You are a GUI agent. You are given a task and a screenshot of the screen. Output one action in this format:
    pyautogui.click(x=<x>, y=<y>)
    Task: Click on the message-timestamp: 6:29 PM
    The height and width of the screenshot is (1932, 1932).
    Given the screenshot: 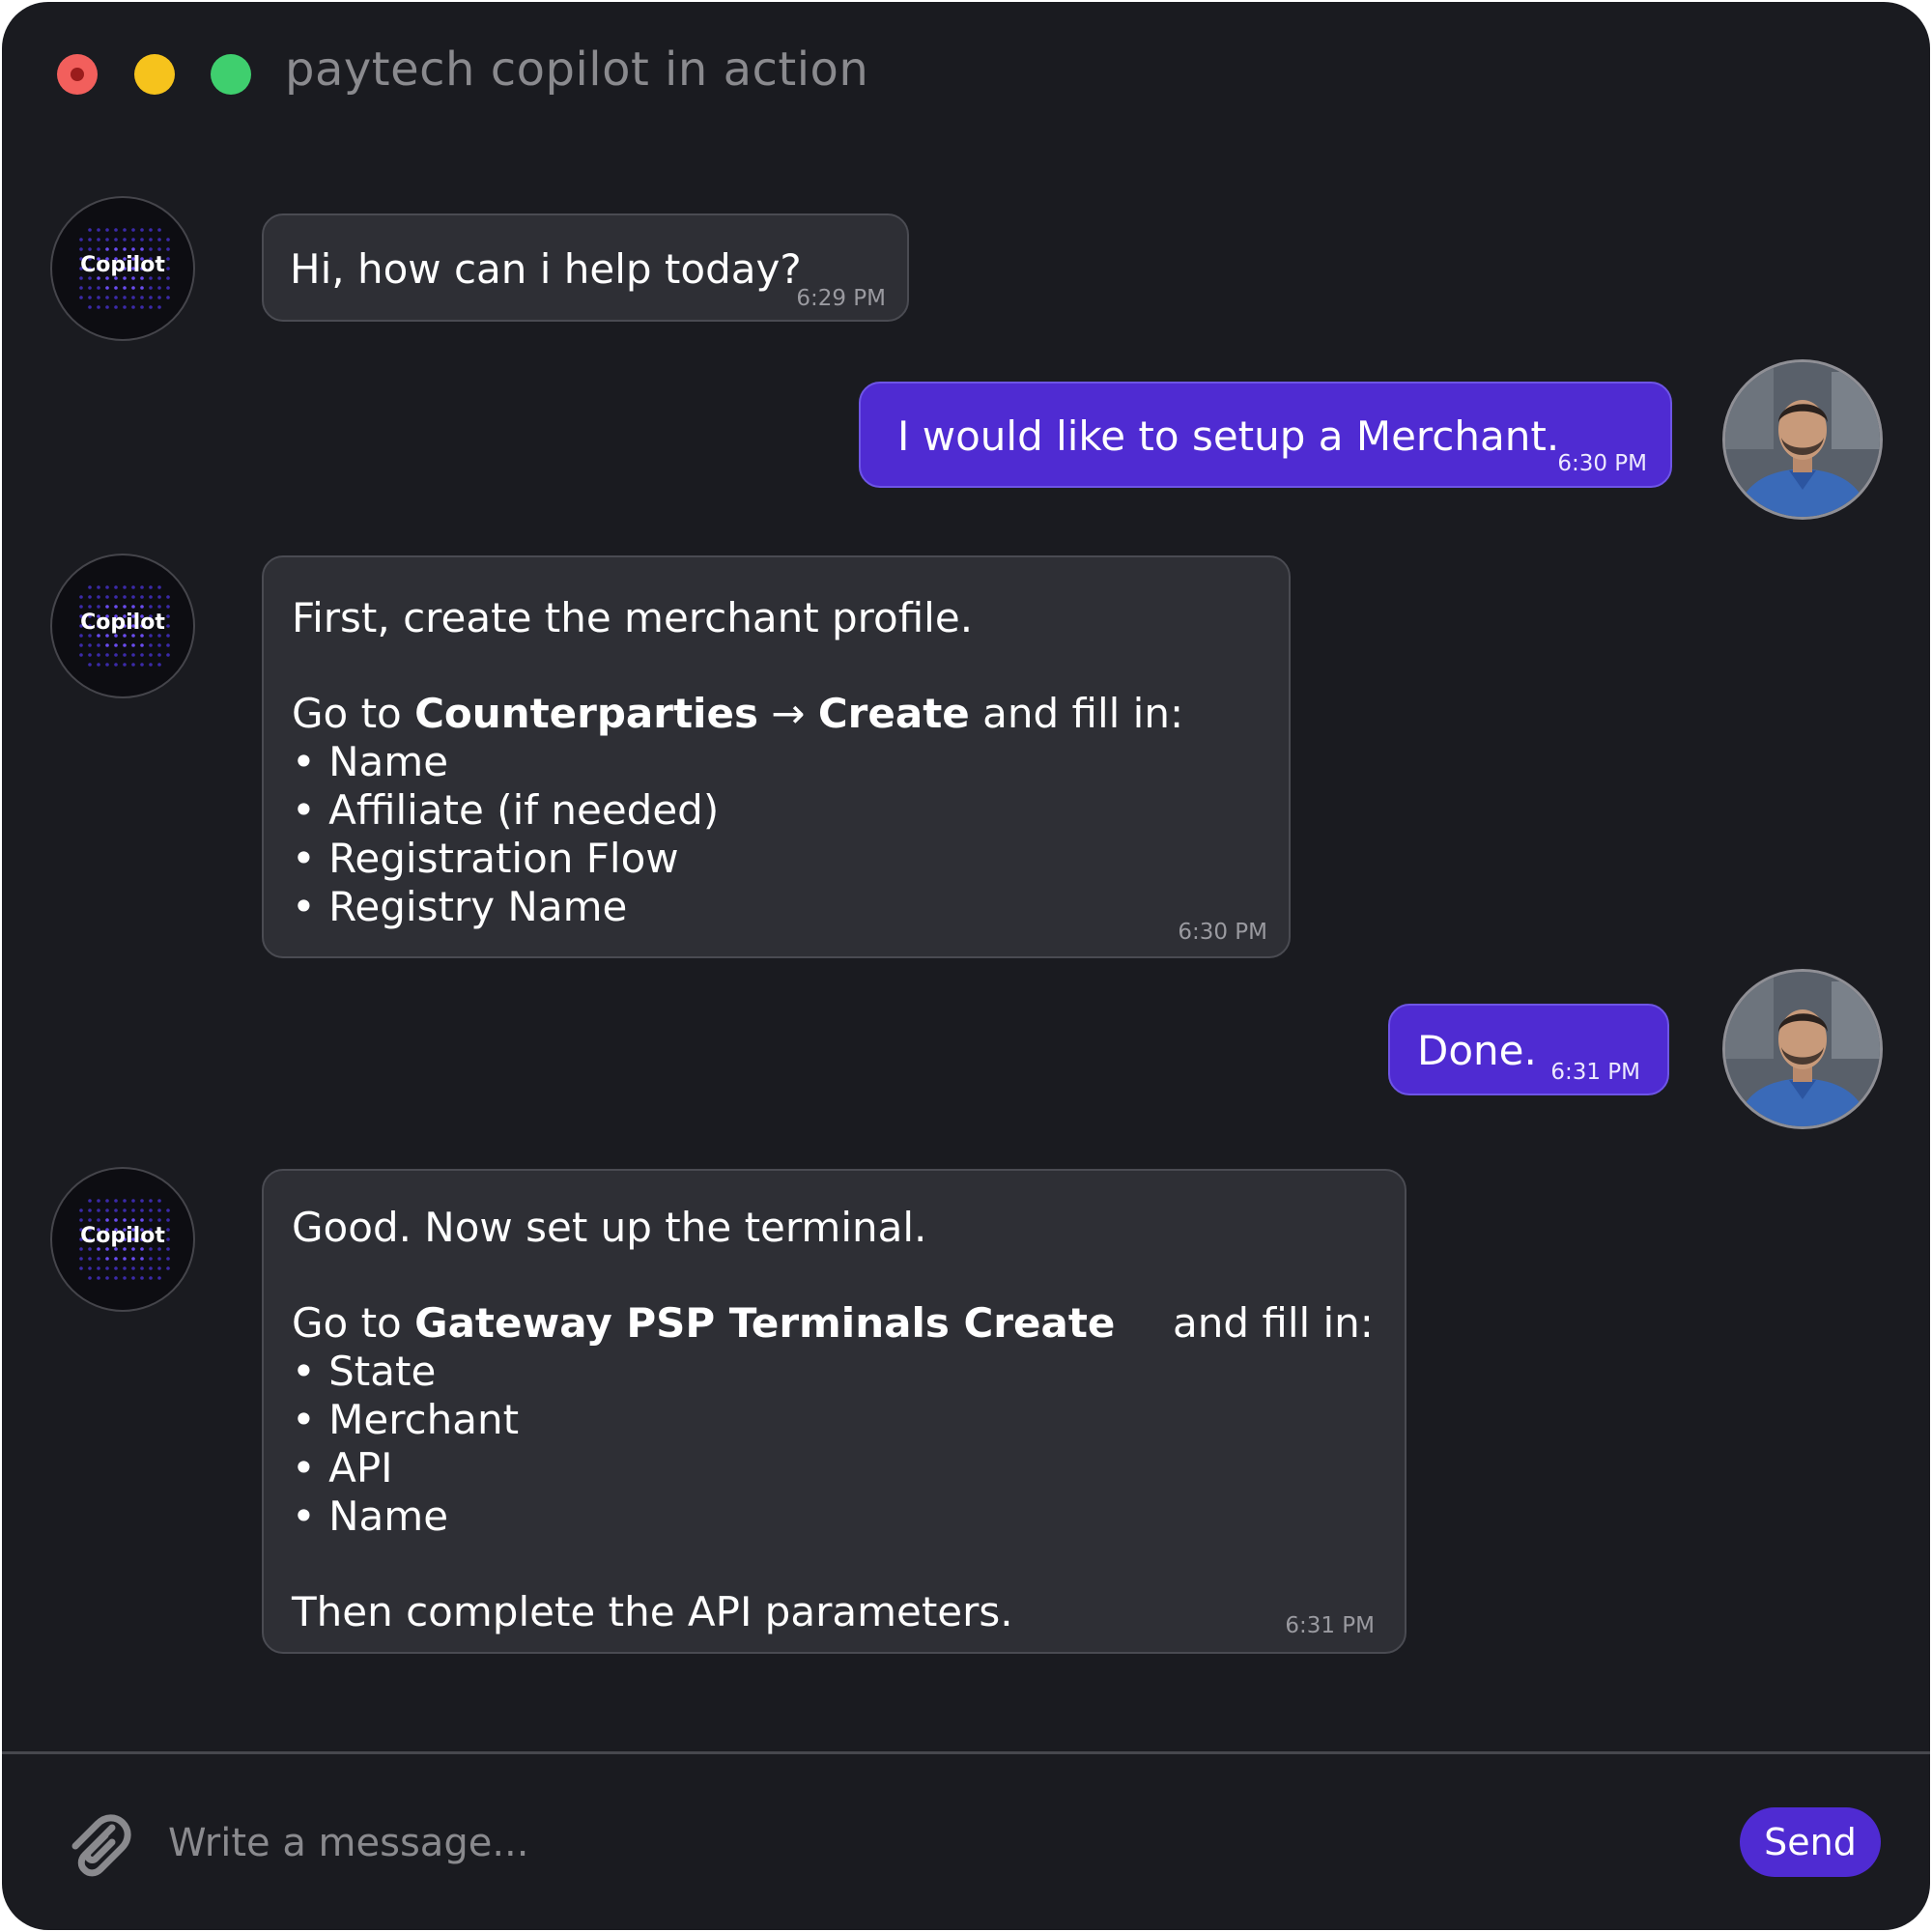 What is the action you would take?
    pyautogui.click(x=841, y=298)
    